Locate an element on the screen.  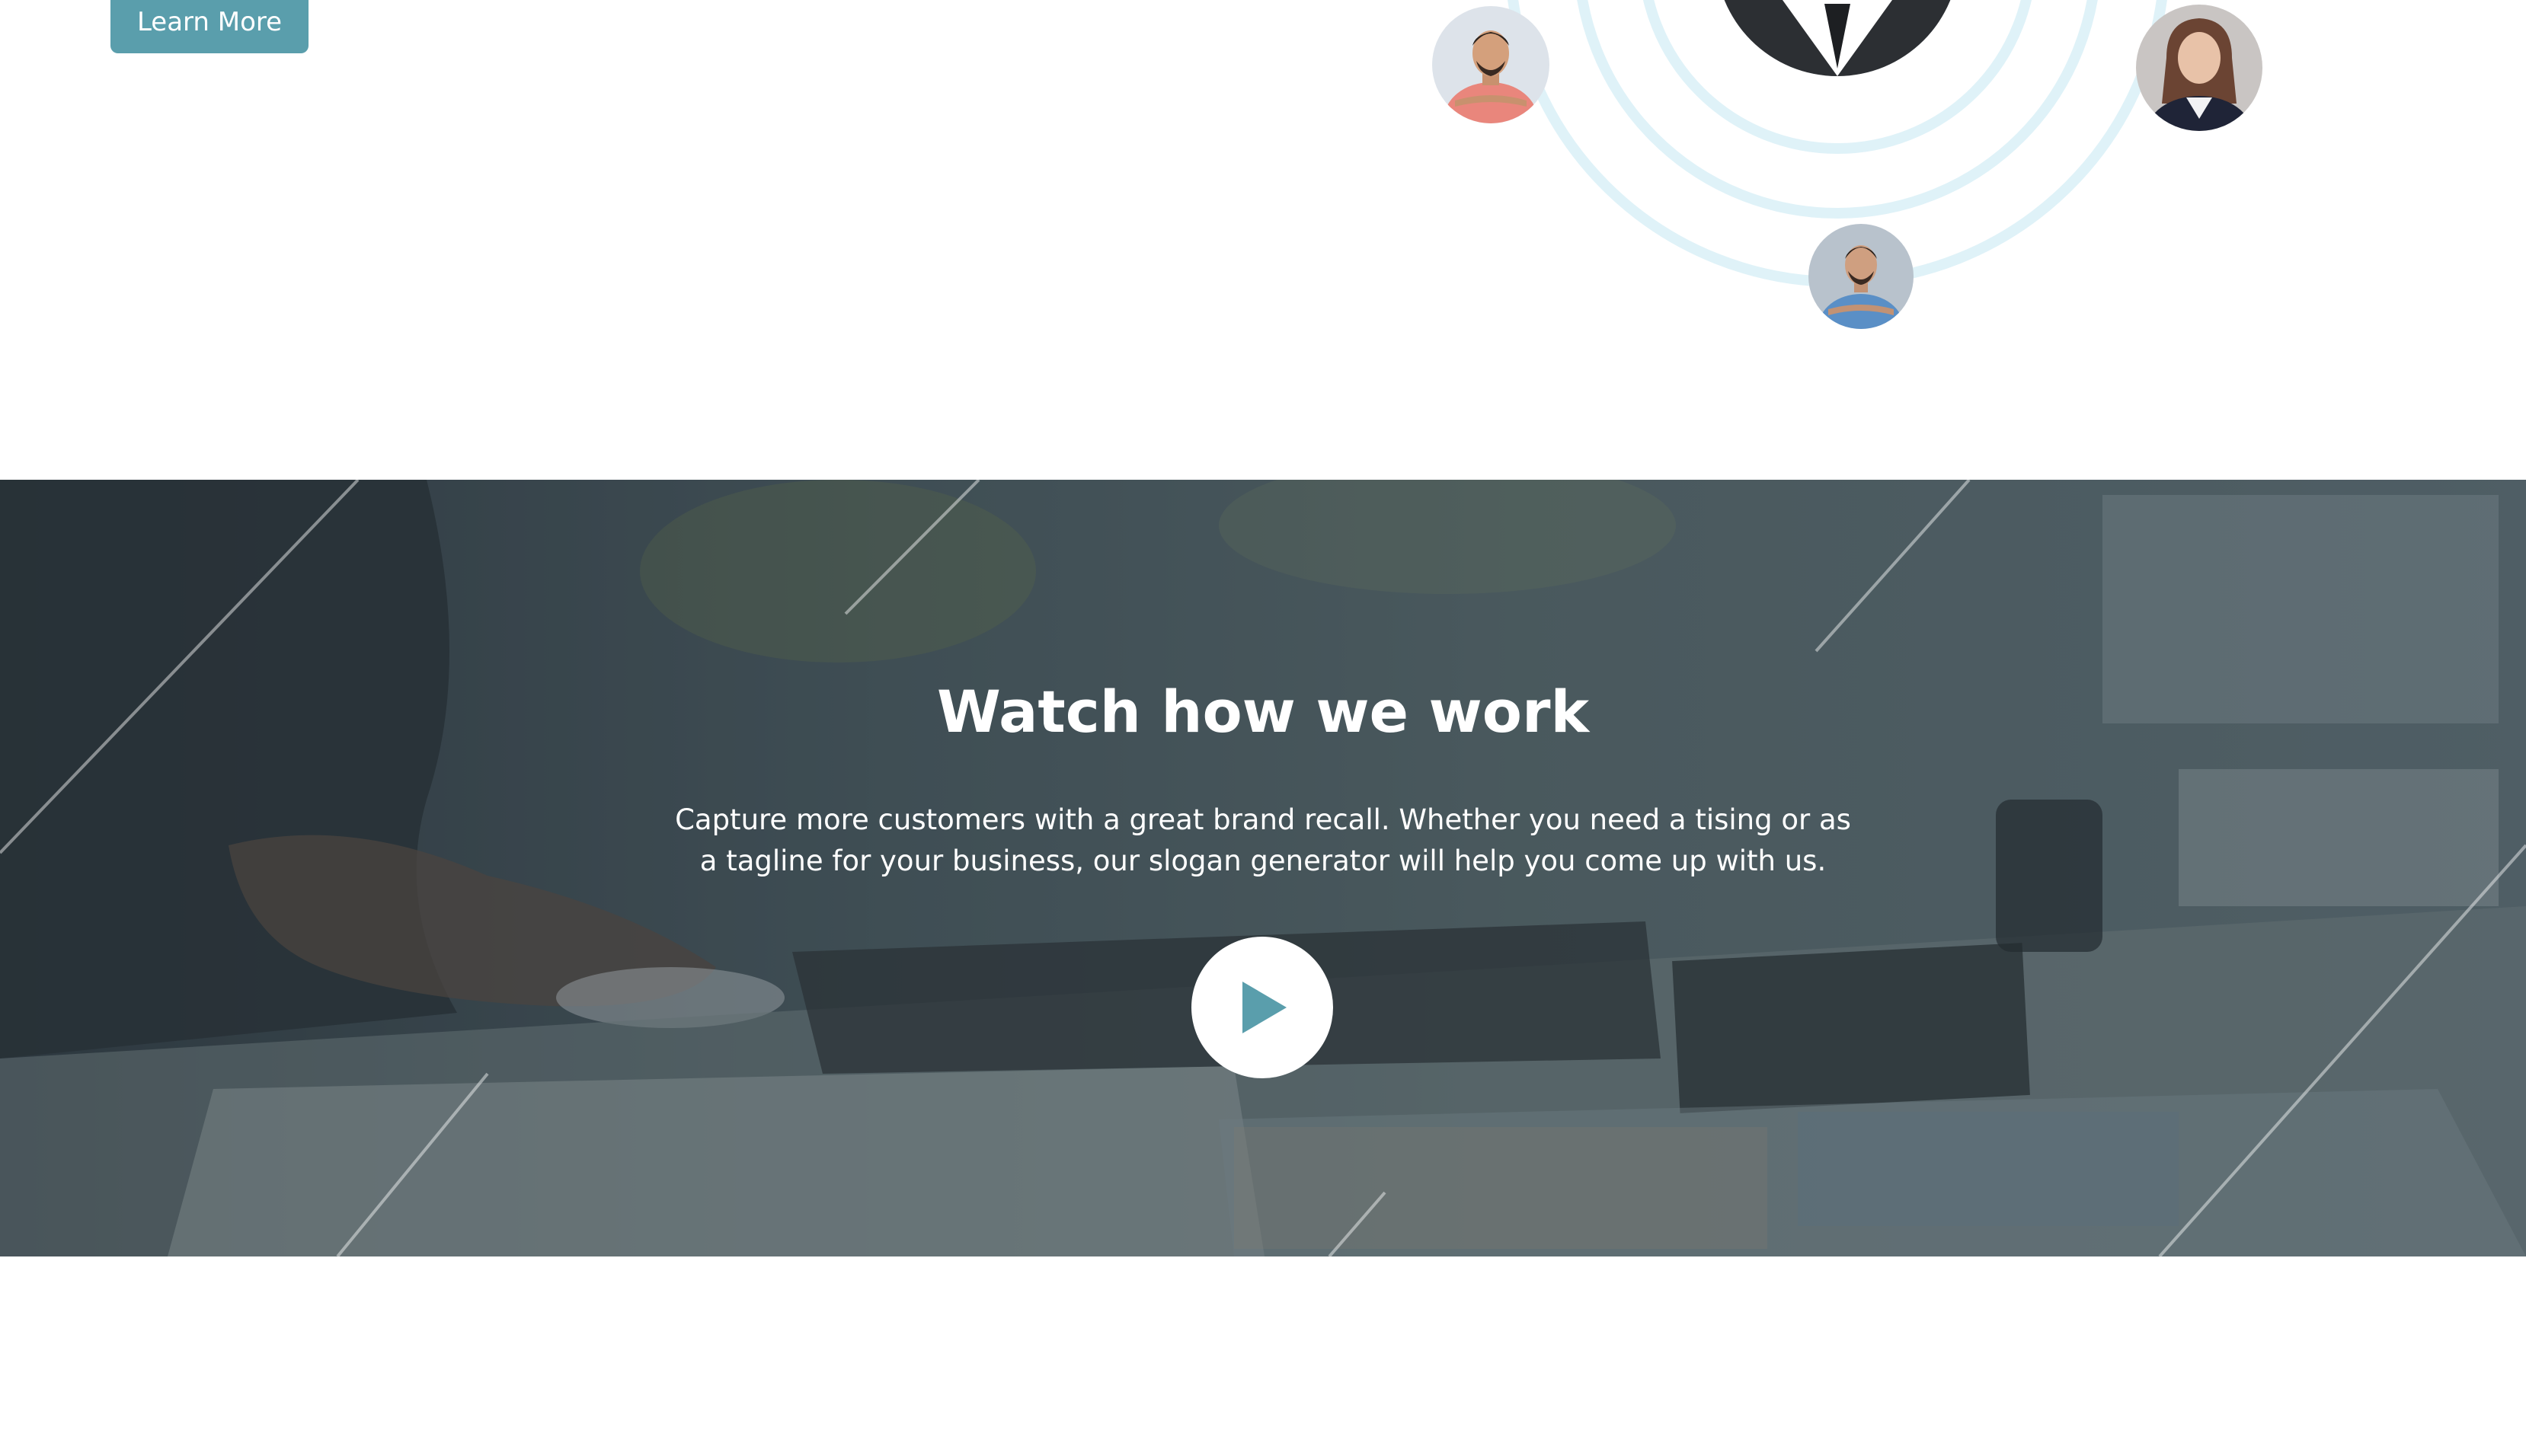
avatar-center is located at coordinates (1837, 38).